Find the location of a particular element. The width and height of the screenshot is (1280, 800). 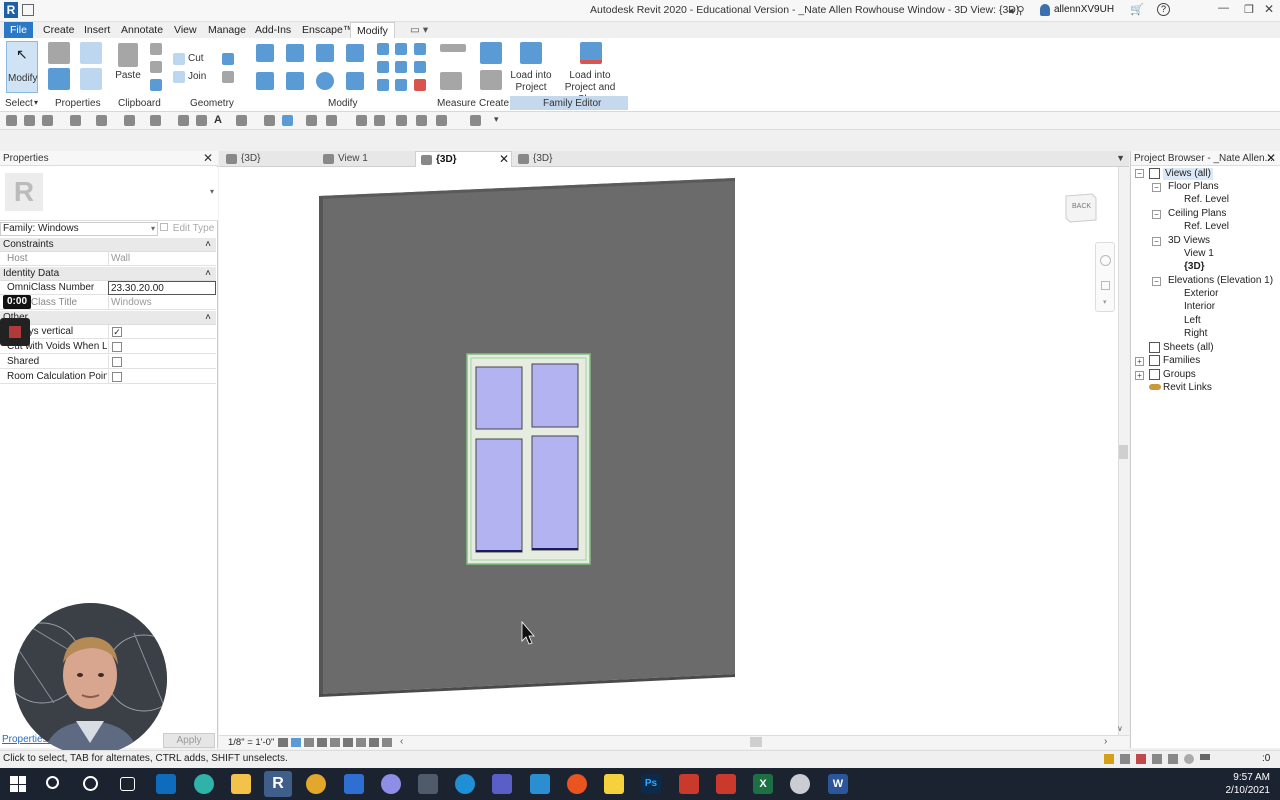

steering-wheel-icon is located at coordinates (1105, 260).